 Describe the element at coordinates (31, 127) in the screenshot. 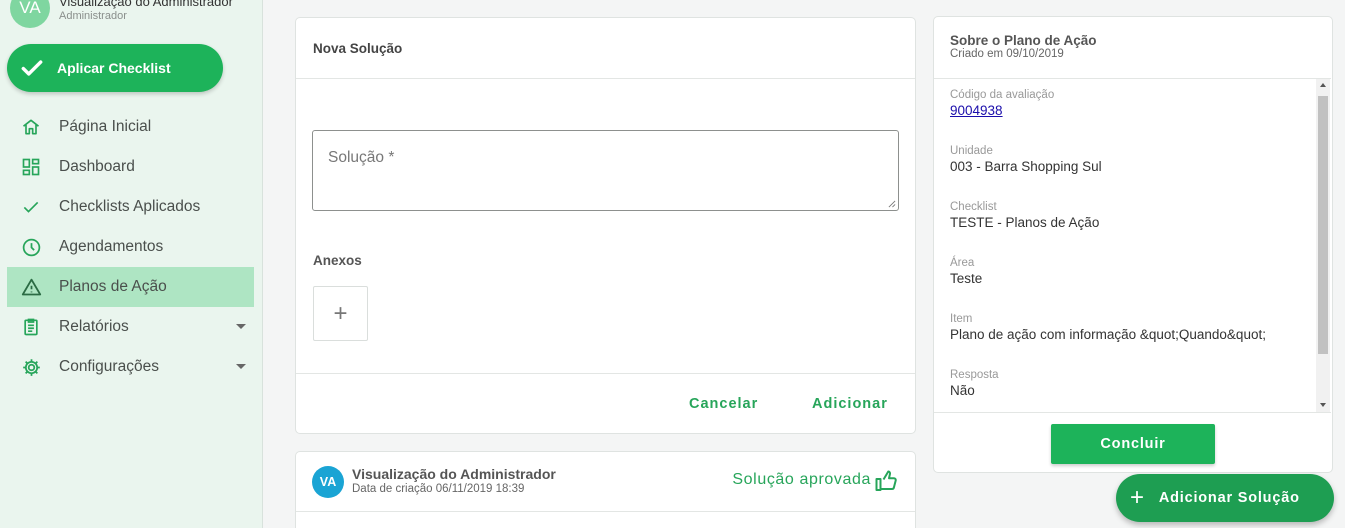

I see `home-icon` at that location.